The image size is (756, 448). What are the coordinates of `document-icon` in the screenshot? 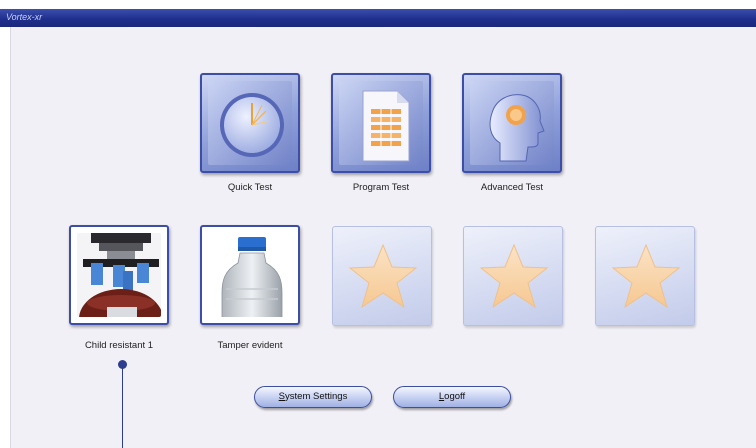 It's located at (381, 123).